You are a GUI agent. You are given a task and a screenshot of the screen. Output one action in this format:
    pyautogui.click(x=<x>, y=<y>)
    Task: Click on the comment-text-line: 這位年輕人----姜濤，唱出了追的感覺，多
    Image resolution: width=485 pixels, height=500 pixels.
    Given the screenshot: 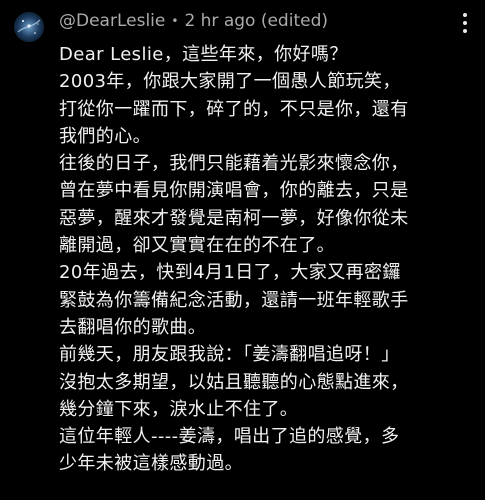 What is the action you would take?
    pyautogui.click(x=229, y=437)
    